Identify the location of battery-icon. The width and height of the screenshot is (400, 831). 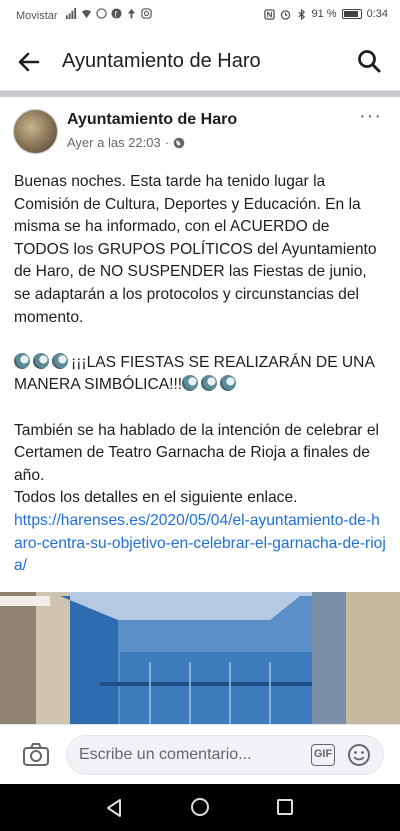
(351, 14).